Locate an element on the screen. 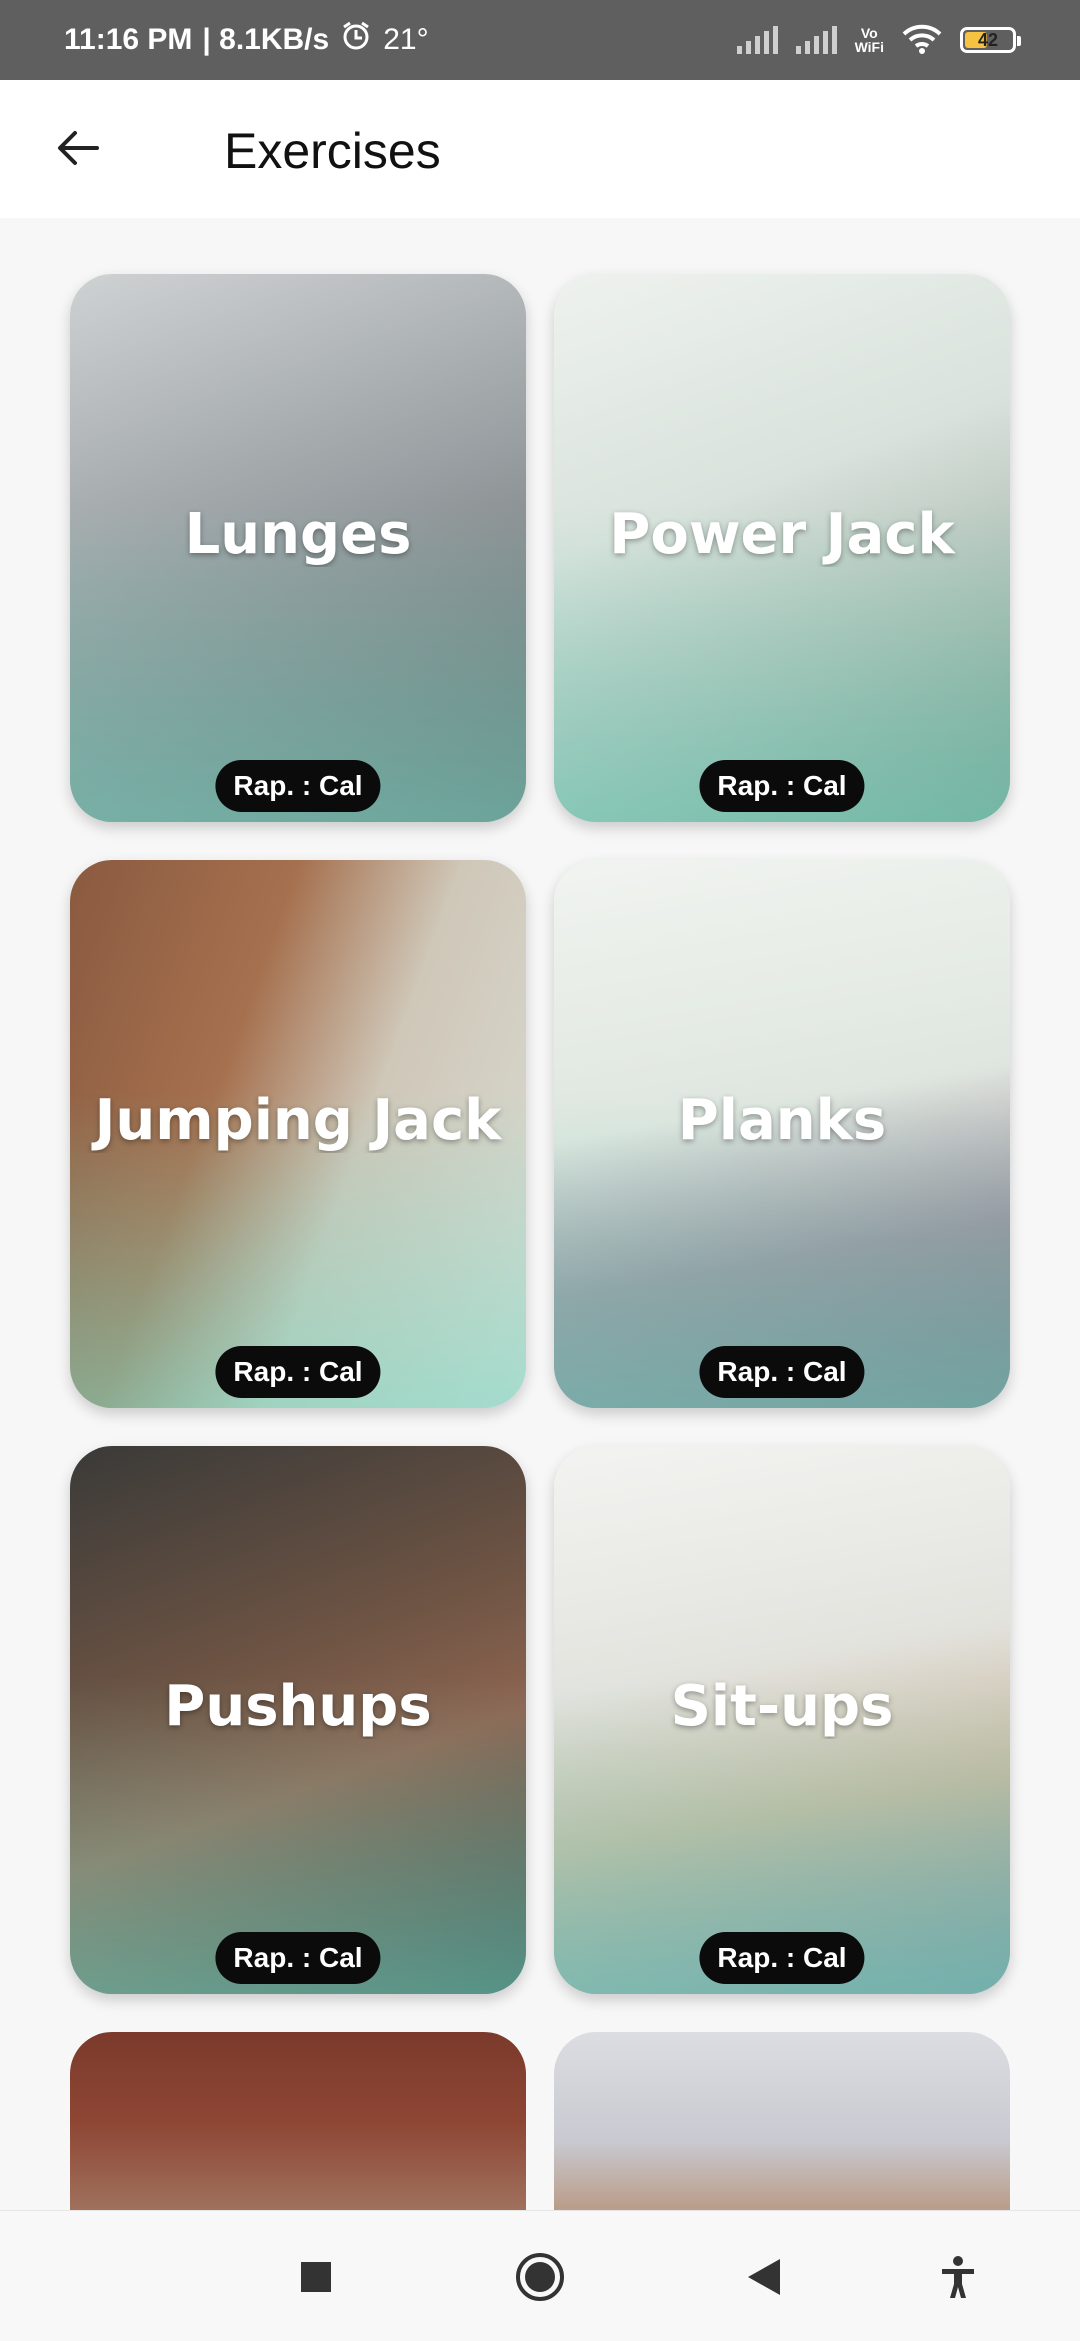 Image resolution: width=1080 pixels, height=2341 pixels. exercise-card-pushups: Pushups Rap. : Cal is located at coordinates (298, 1720).